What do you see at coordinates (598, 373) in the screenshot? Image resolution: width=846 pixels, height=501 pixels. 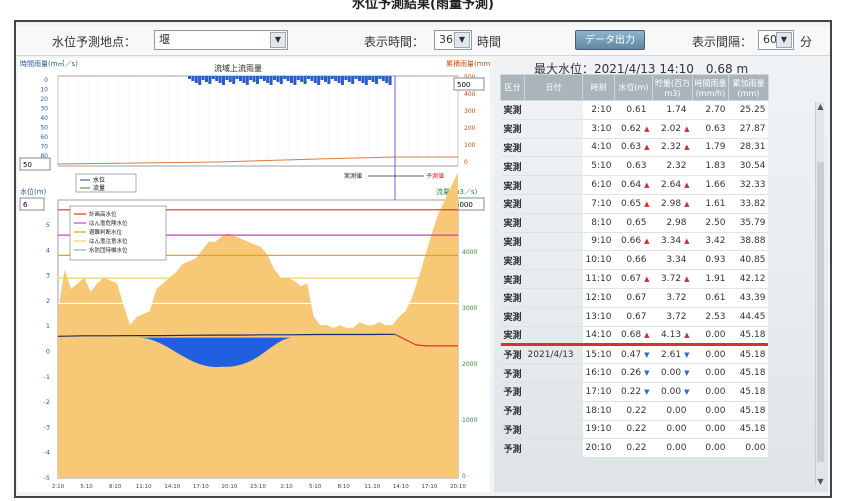 I see `row-time: 16:10` at bounding box center [598, 373].